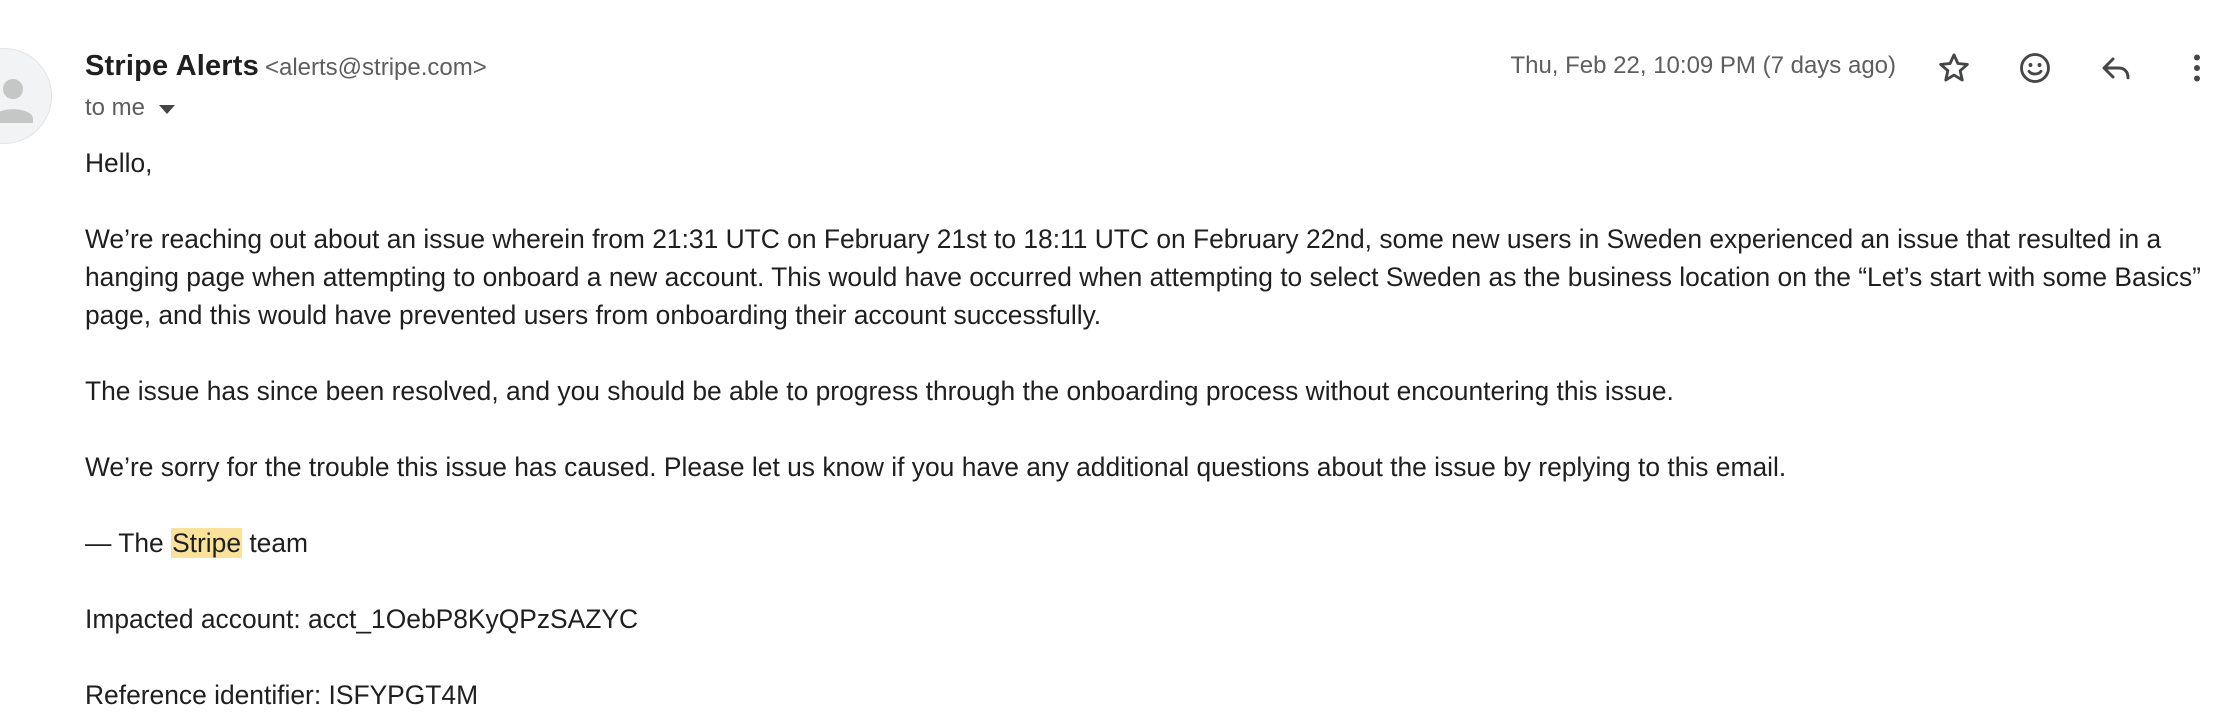 The width and height of the screenshot is (2234, 722). I want to click on star-button, so click(1954, 68).